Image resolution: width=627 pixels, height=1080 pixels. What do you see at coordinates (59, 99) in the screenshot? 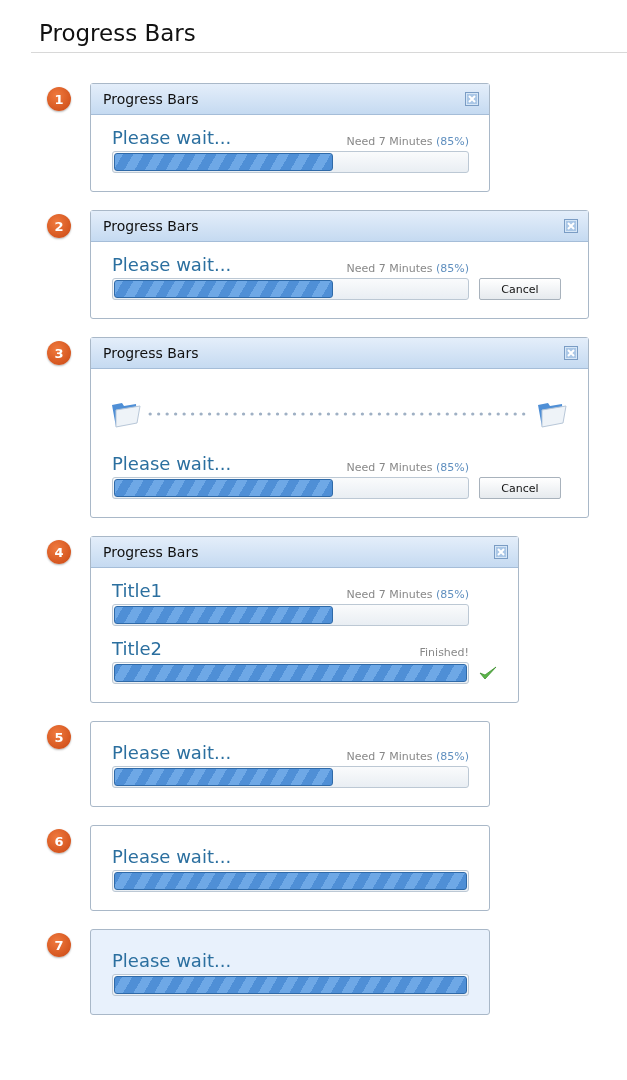
I see `number-badge: 1` at bounding box center [59, 99].